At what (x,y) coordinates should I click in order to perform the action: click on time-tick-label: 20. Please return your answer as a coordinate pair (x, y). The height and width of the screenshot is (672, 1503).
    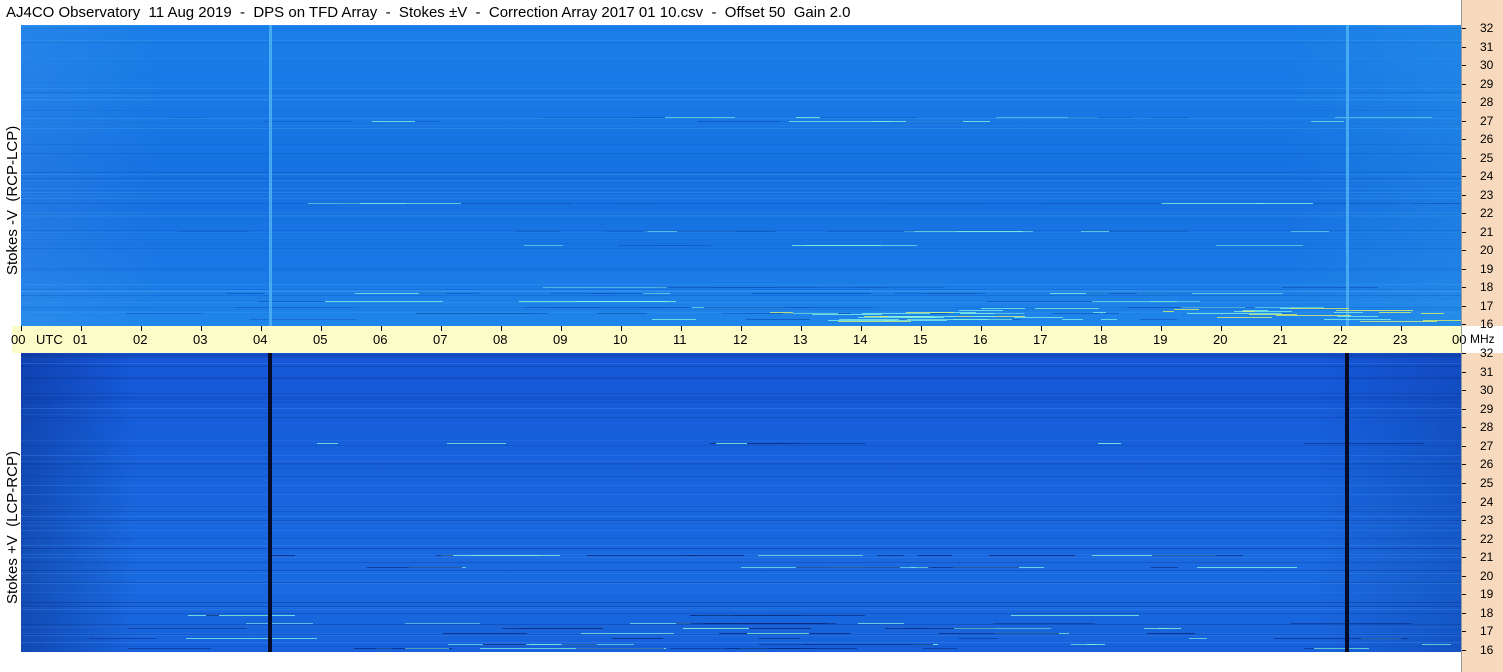
    Looking at the image, I should click on (1220, 339).